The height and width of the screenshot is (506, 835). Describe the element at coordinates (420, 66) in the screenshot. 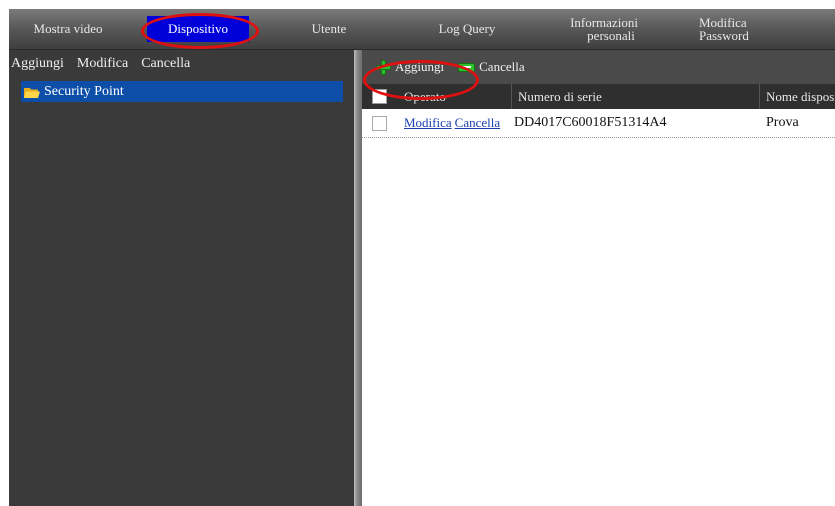

I see `add-device-label: Aggiungi` at that location.